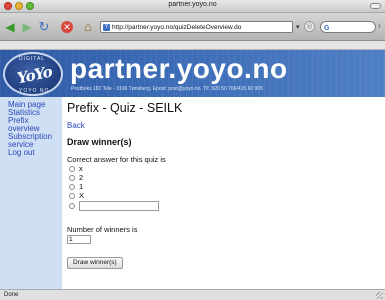 This screenshot has height=300, width=385. What do you see at coordinates (106, 27) in the screenshot?
I see `site-favicon: Y` at bounding box center [106, 27].